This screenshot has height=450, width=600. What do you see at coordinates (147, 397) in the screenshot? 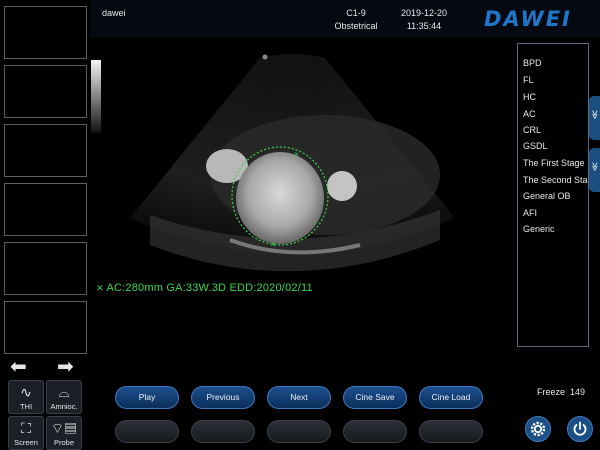
I see `play-button: Play` at bounding box center [147, 397].